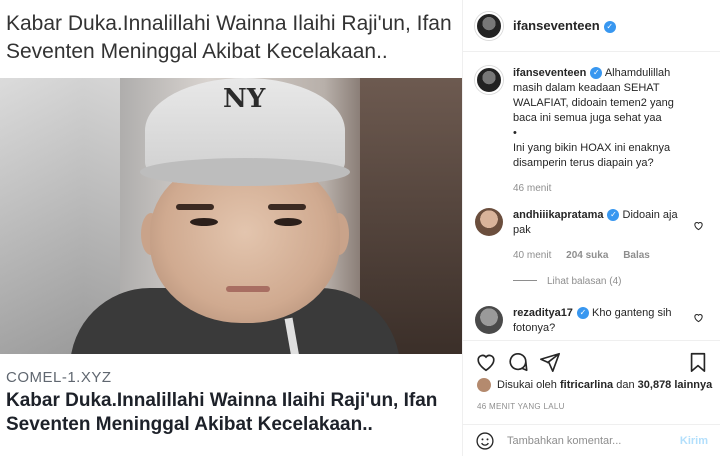 Image resolution: width=720 pixels, height=456 pixels. I want to click on comment-likes: 204 suka, so click(587, 255).